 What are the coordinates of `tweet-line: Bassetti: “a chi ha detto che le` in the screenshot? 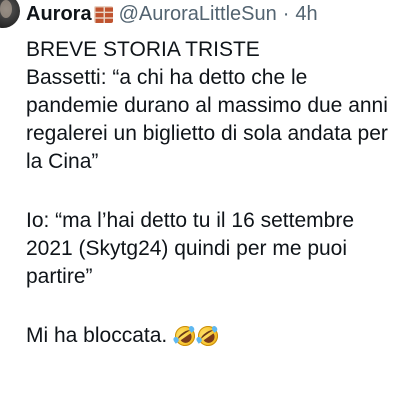 It's located at (167, 77).